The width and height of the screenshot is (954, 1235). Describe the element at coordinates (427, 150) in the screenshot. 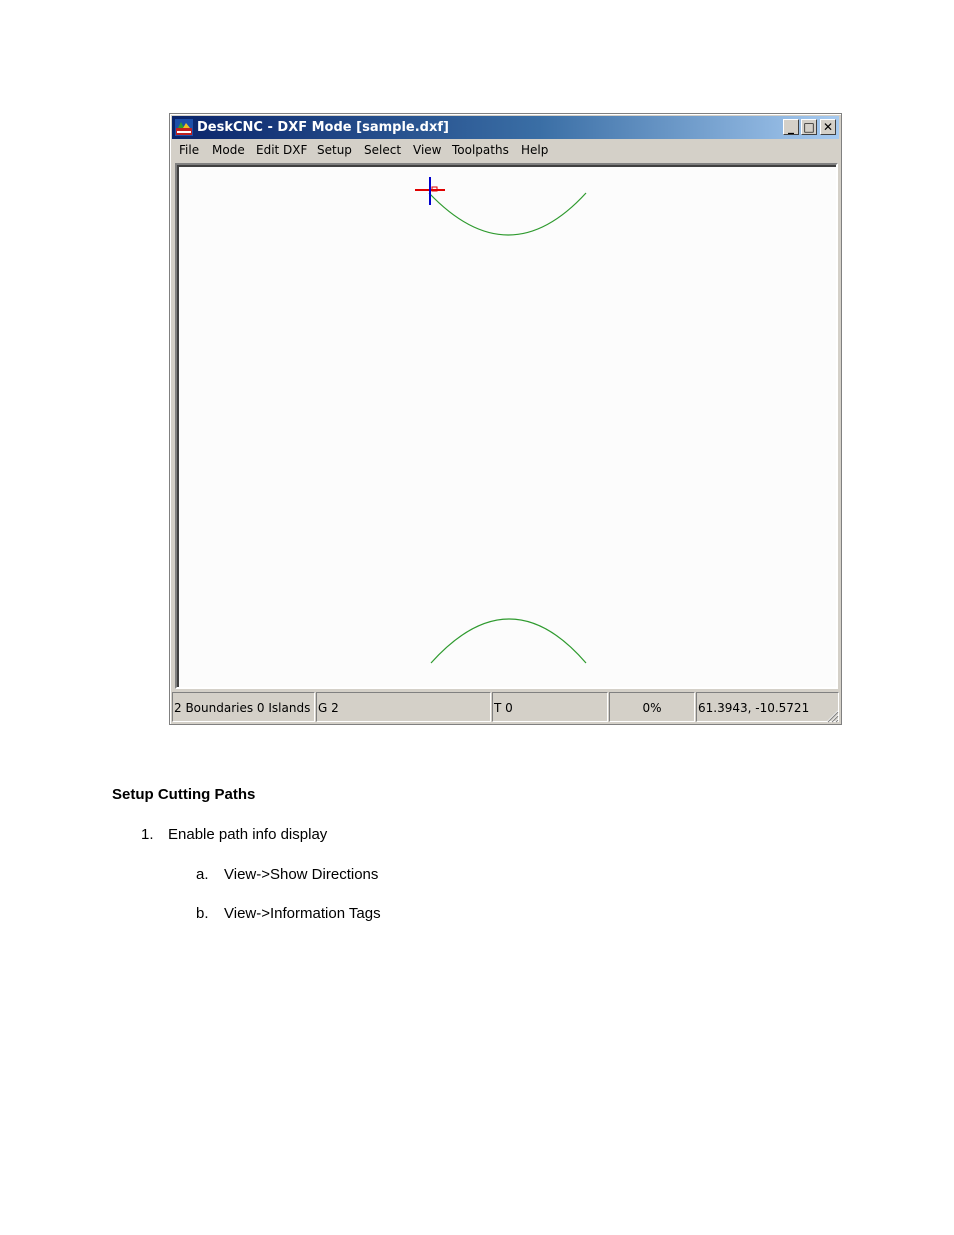

I see `menu-view: View` at that location.